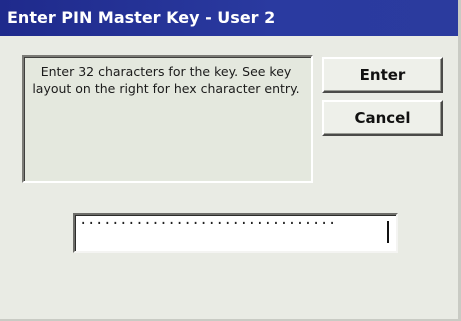  What do you see at coordinates (388, 232) in the screenshot?
I see `text-caret` at bounding box center [388, 232].